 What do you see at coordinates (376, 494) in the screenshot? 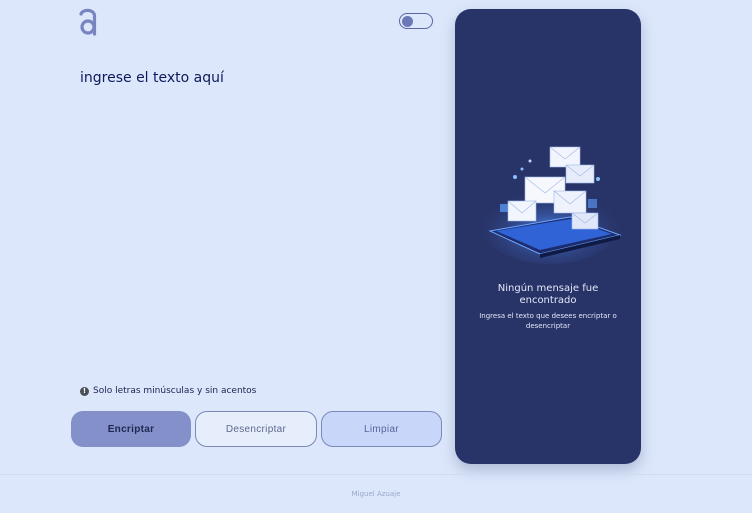
I see `footer-author: Miguel Azuaje` at bounding box center [376, 494].